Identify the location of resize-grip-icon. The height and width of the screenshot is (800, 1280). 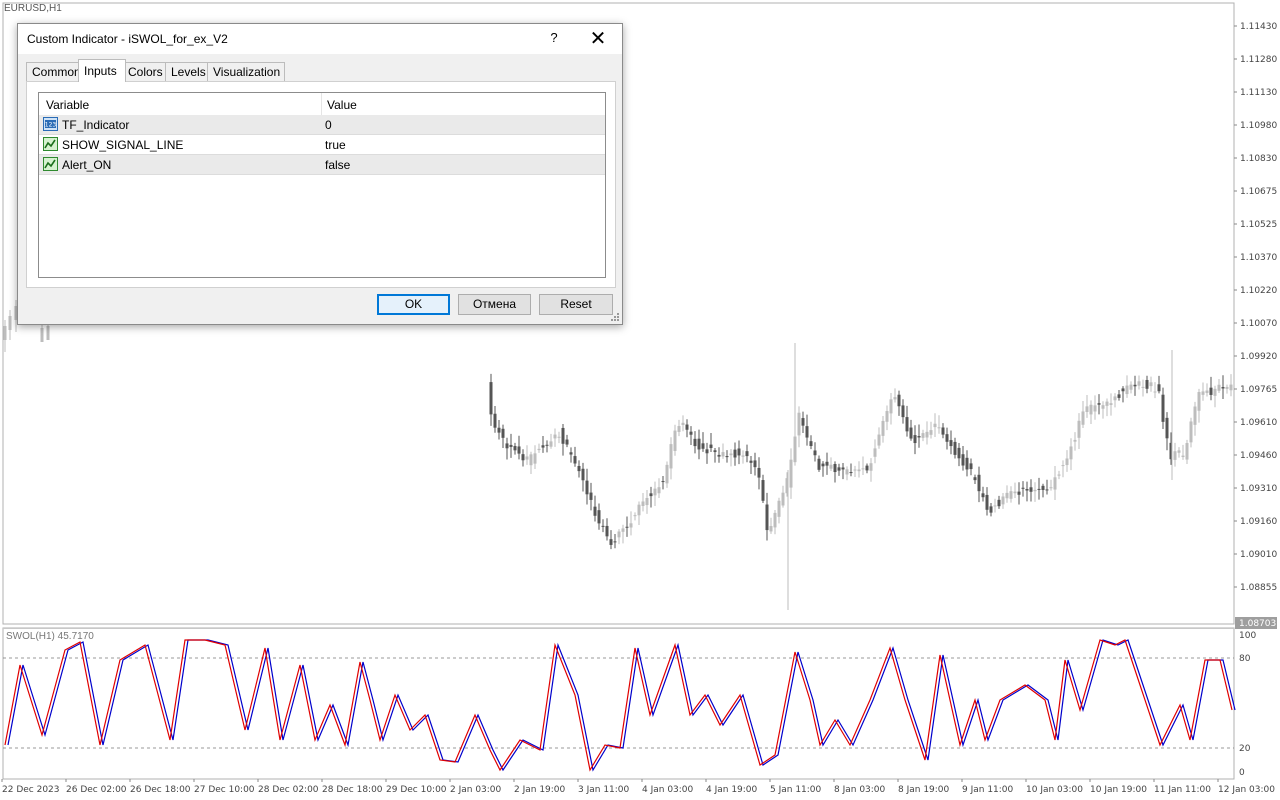
(615, 317).